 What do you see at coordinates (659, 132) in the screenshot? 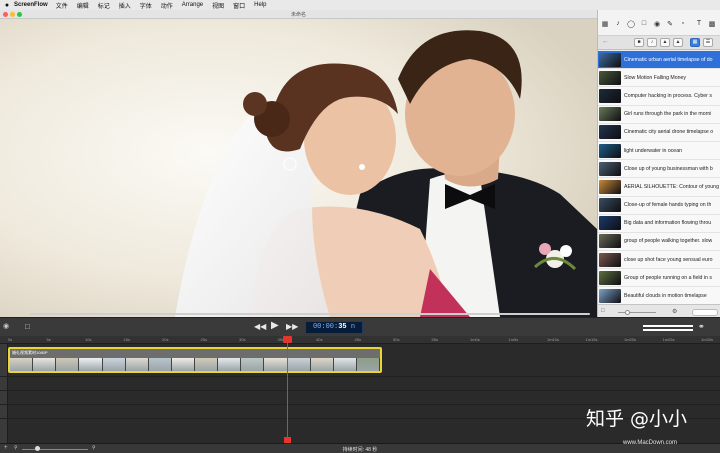
I see `media-list-item: Cinematic city aerial drone timelapse o` at bounding box center [659, 132].